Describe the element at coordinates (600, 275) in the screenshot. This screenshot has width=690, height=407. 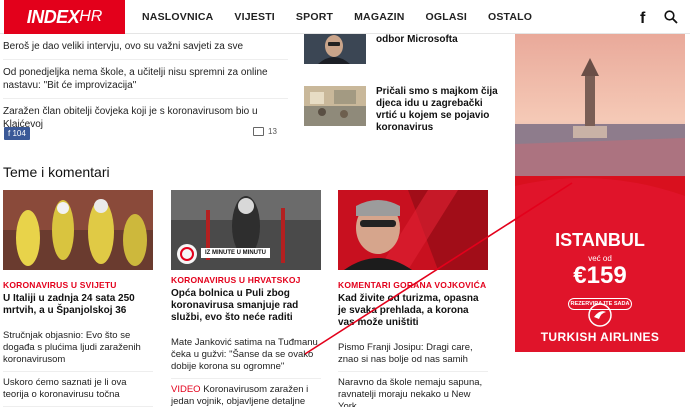
I see `ad-price: €159` at that location.